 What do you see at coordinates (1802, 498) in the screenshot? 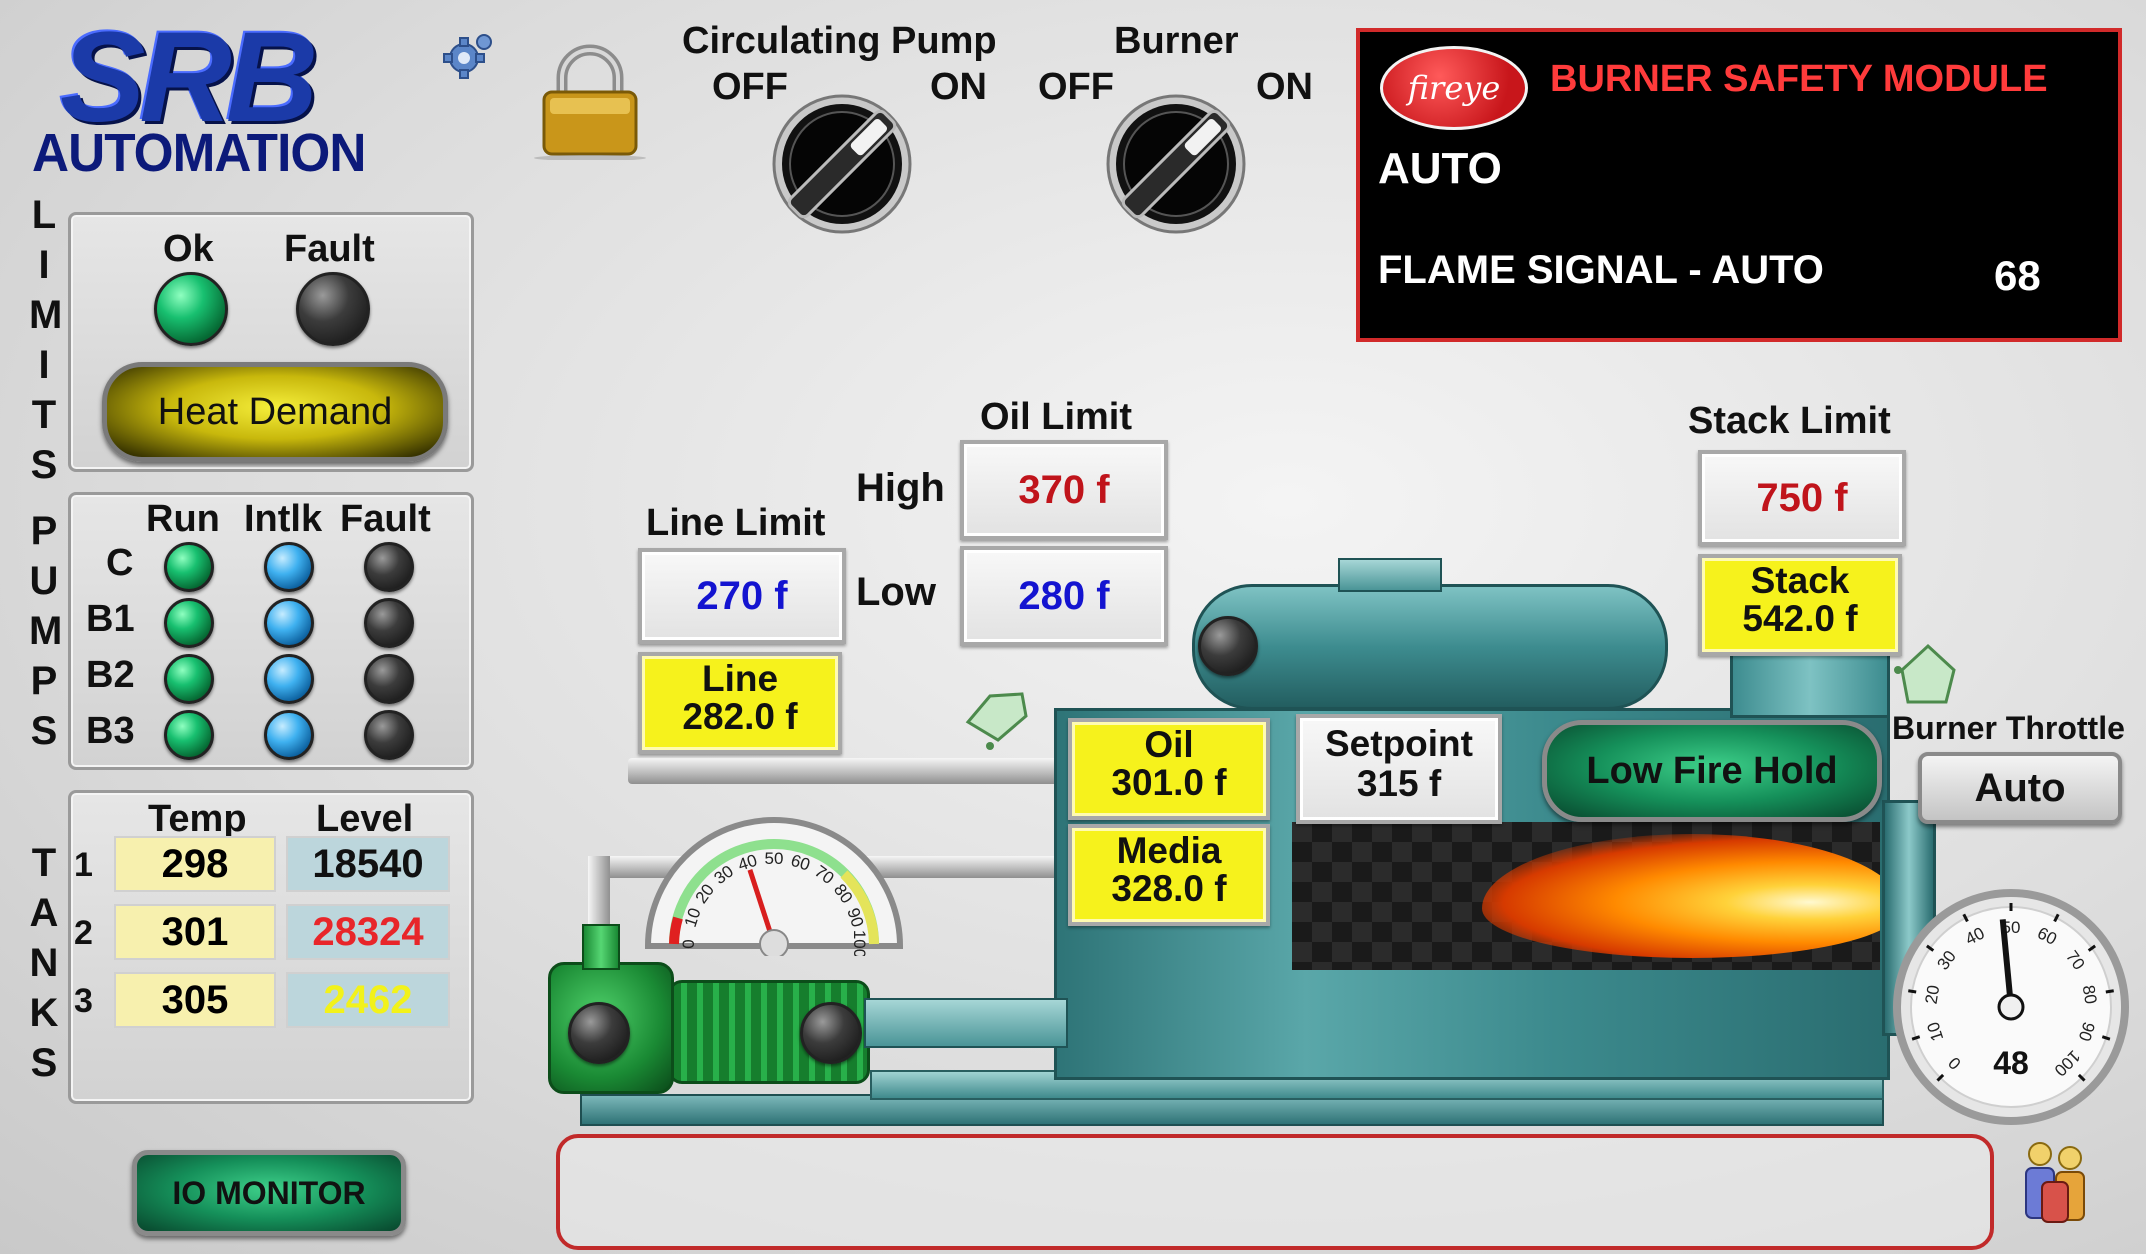
I see `stack-limit-input: 750 f` at bounding box center [1802, 498].